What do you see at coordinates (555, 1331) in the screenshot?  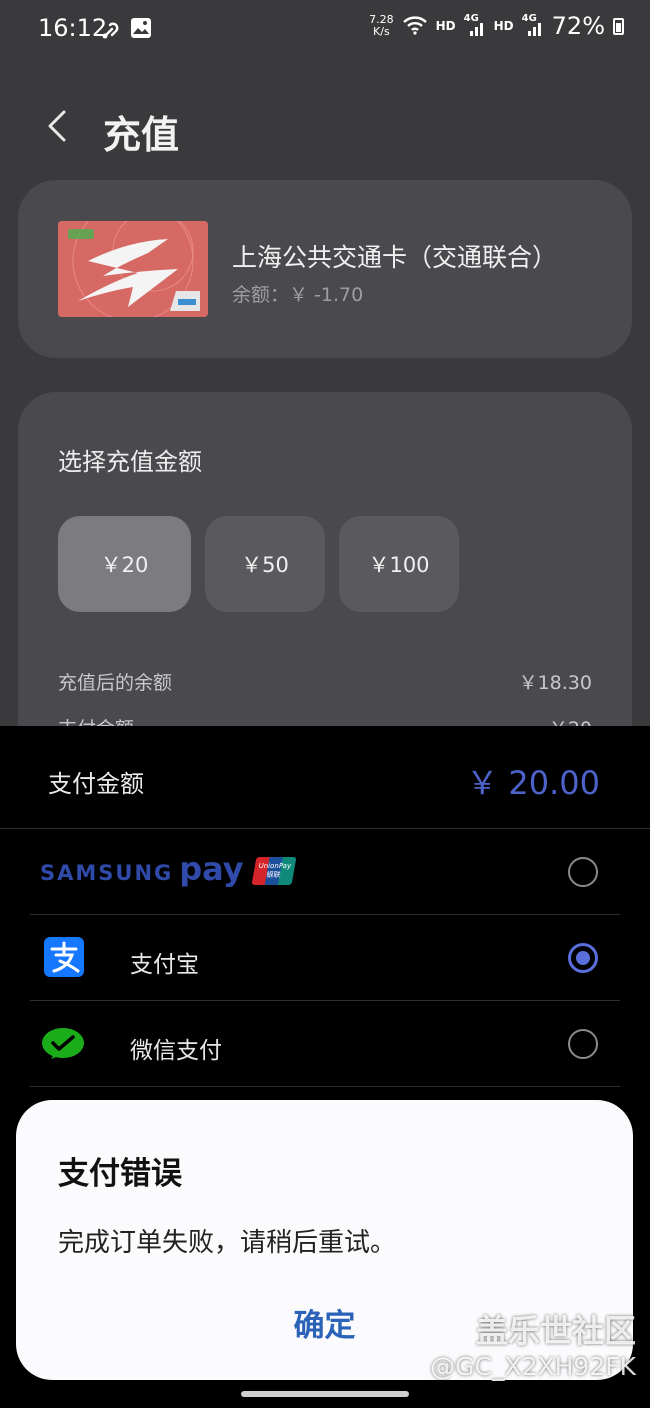 I see `watermark-title: 盖乐世社区` at bounding box center [555, 1331].